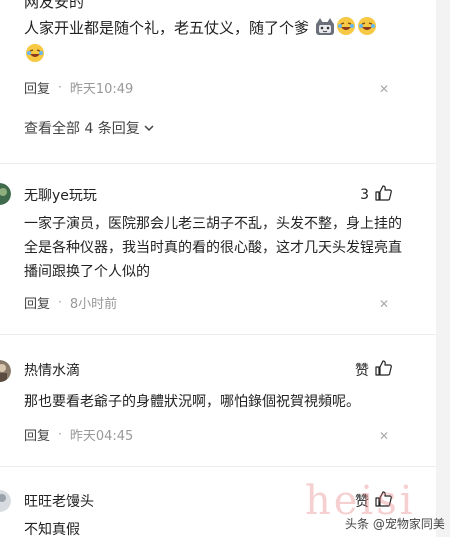 This screenshot has width=450, height=537. Describe the element at coordinates (362, 371) in the screenshot. I see `like-label: 赞` at that location.